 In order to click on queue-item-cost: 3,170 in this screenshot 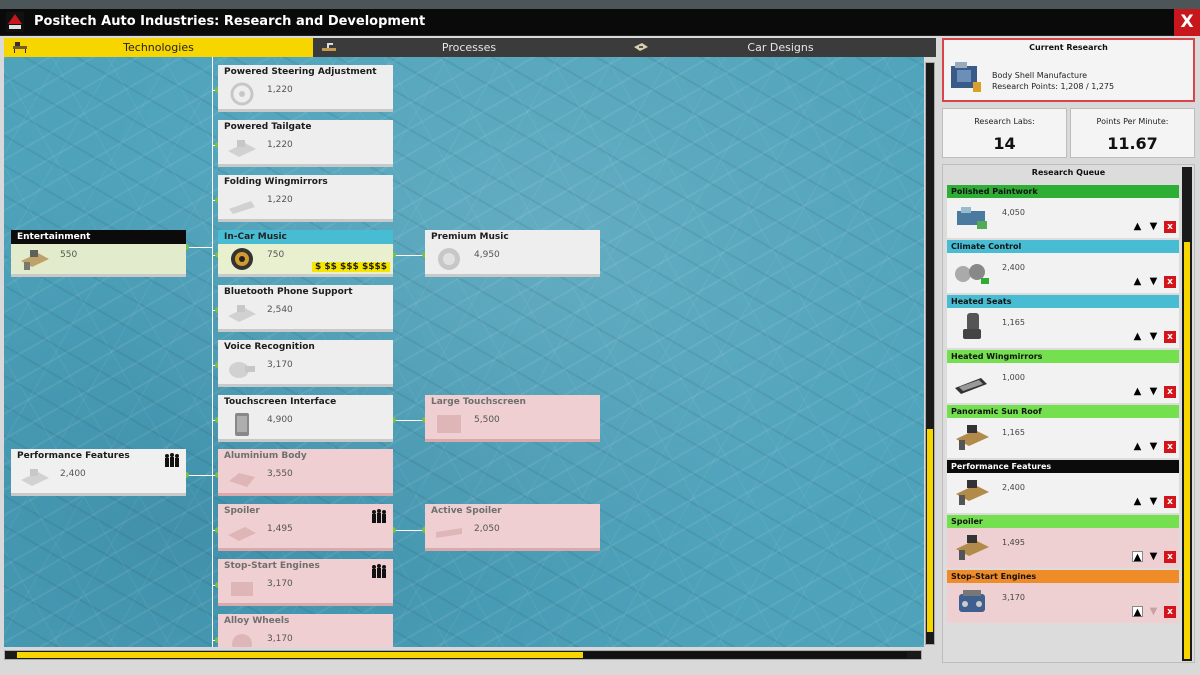, I will do `click(1013, 597)`.